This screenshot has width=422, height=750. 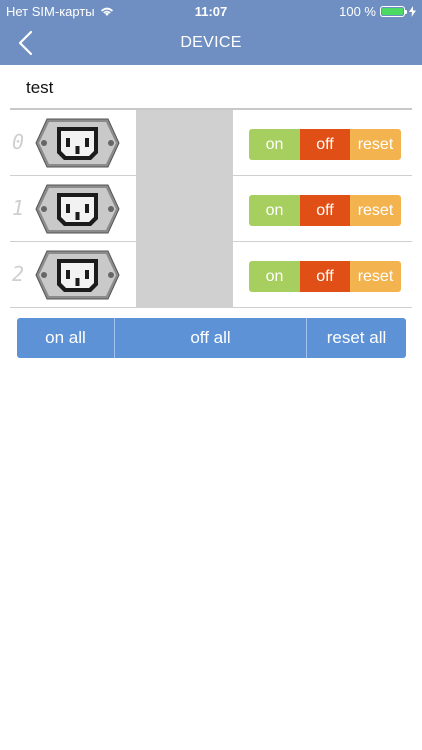 I want to click on off-all-button: off all, so click(x=210, y=338).